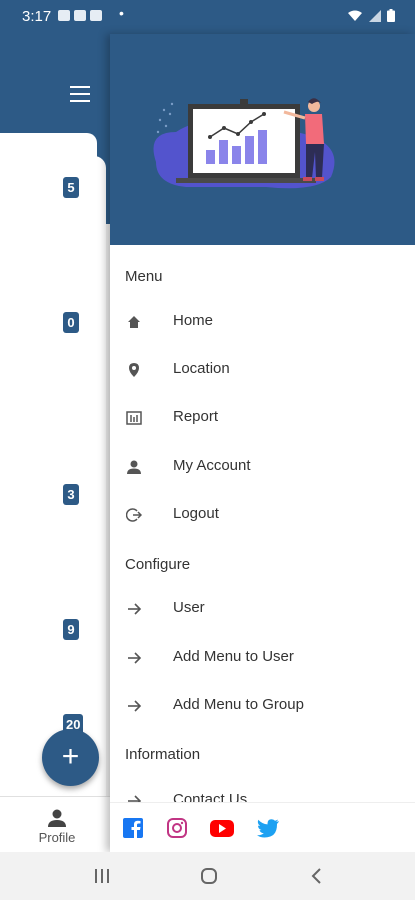 The width and height of the screenshot is (415, 900). I want to click on youtube-notification-icon, so click(80, 15).